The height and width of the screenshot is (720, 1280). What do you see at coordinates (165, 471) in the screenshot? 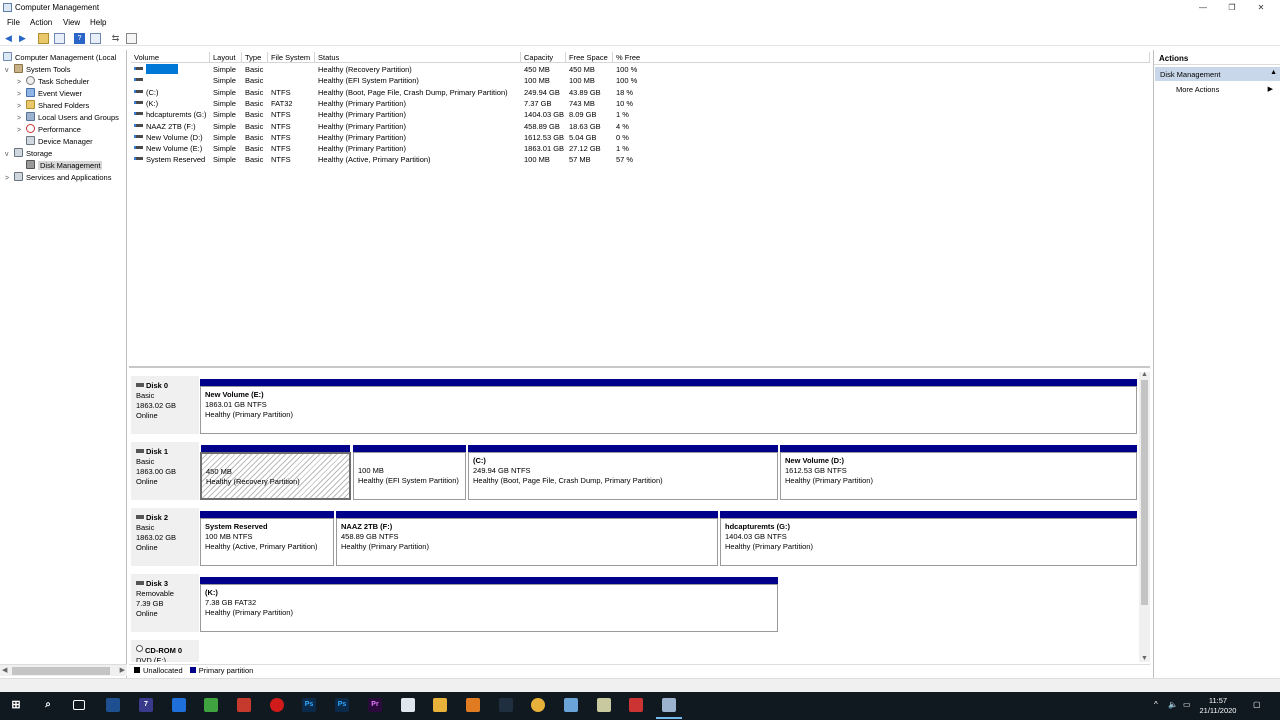
I see `disk-1-label: Disk 1 Basic 1863.00 GB Online` at bounding box center [165, 471].